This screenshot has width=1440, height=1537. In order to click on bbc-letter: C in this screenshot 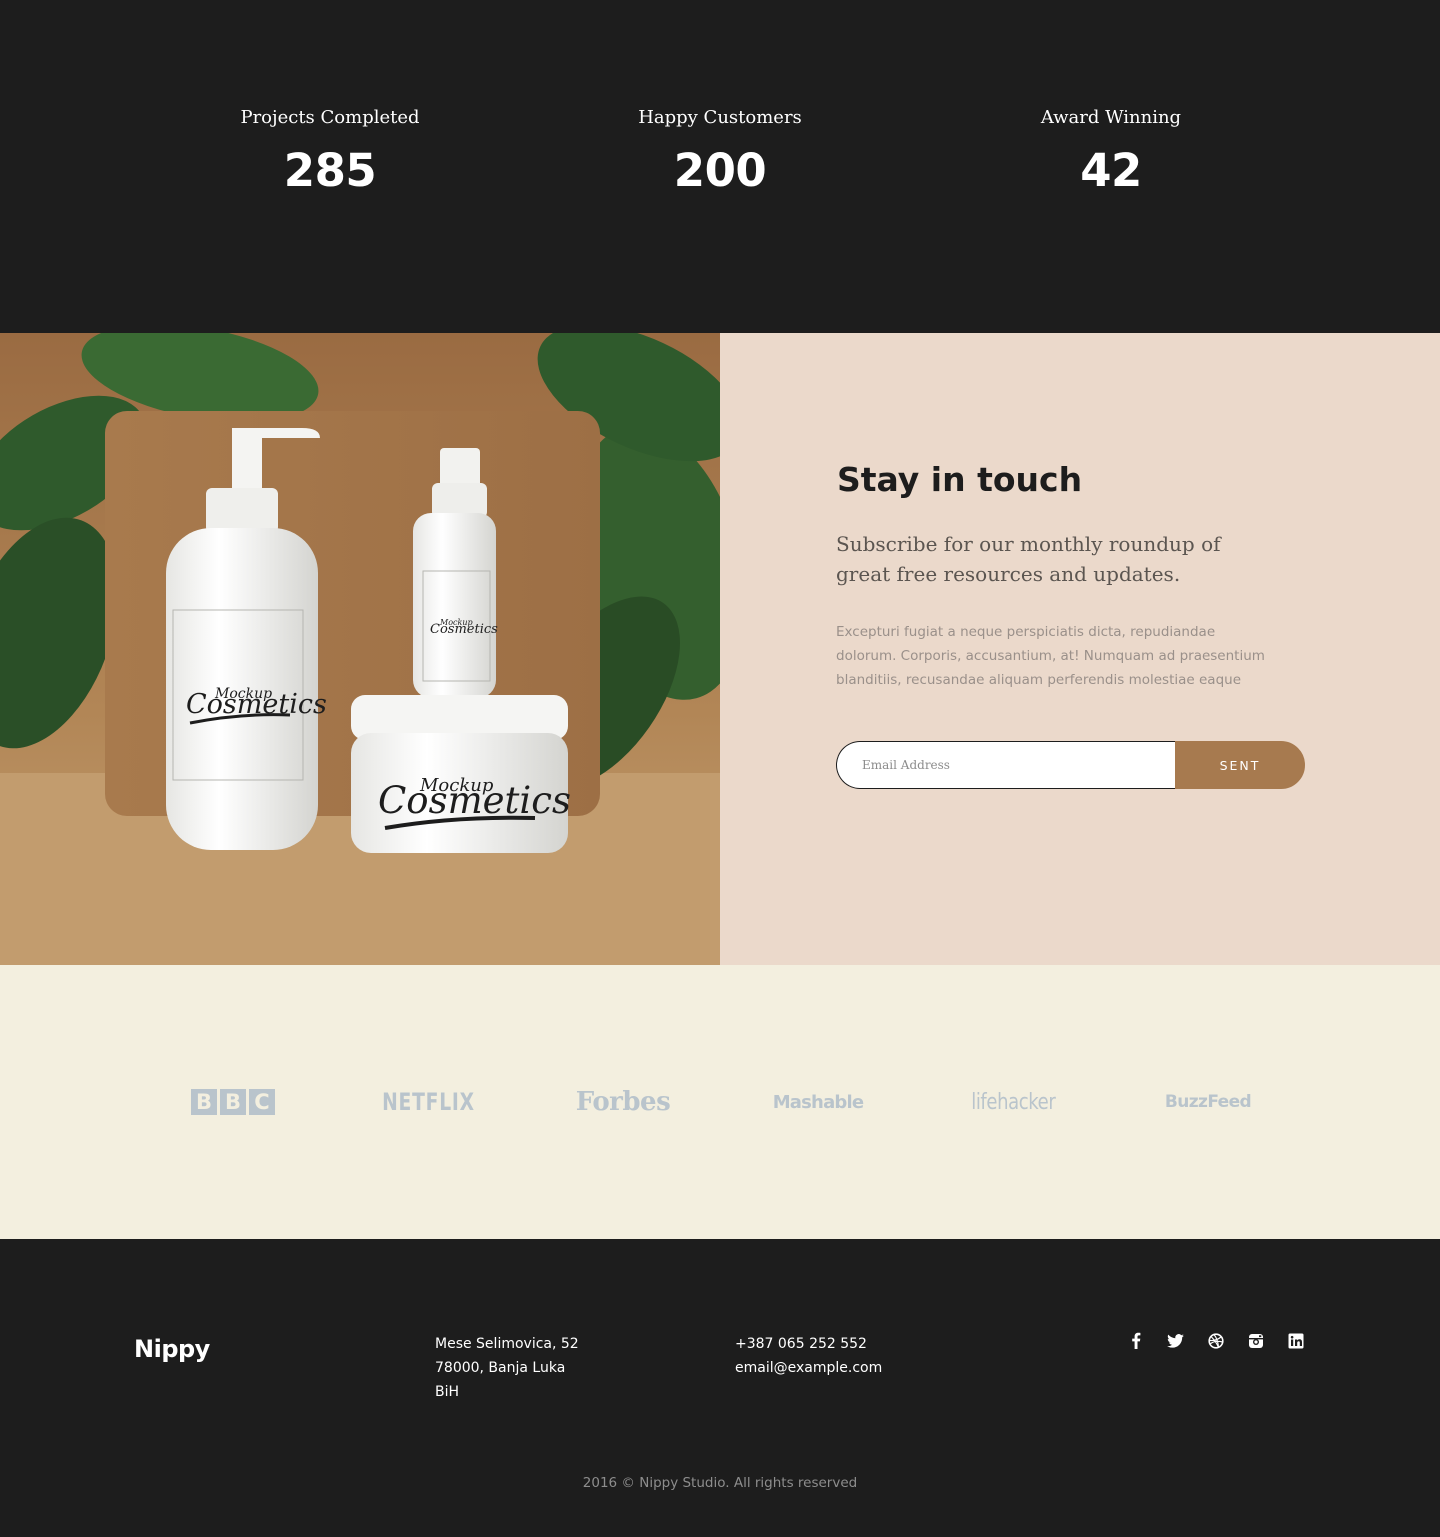, I will do `click(262, 1102)`.